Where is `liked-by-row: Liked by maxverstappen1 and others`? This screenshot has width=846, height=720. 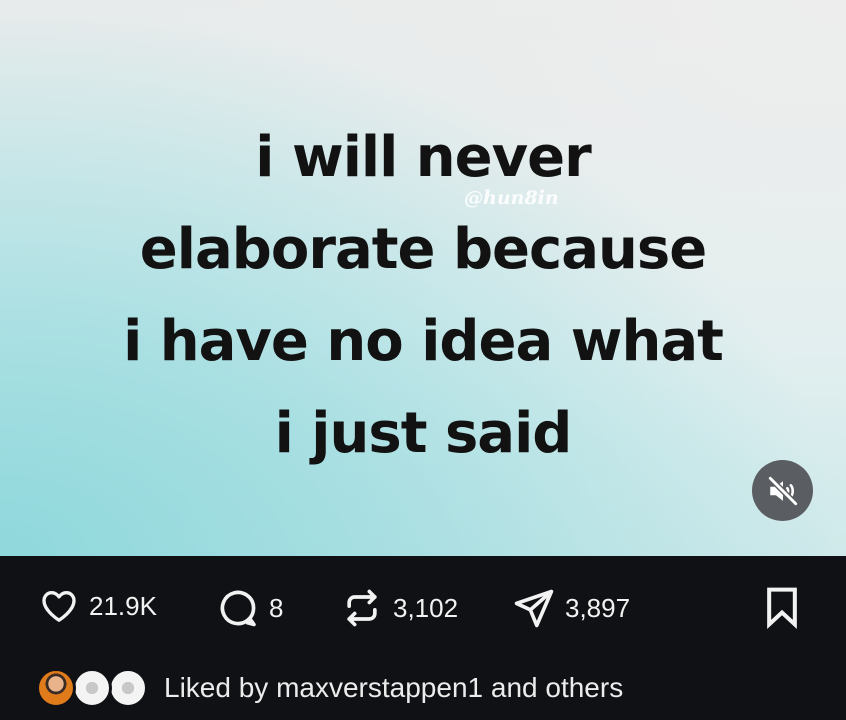 liked-by-row: Liked by maxverstappen1 and others is located at coordinates (329, 688).